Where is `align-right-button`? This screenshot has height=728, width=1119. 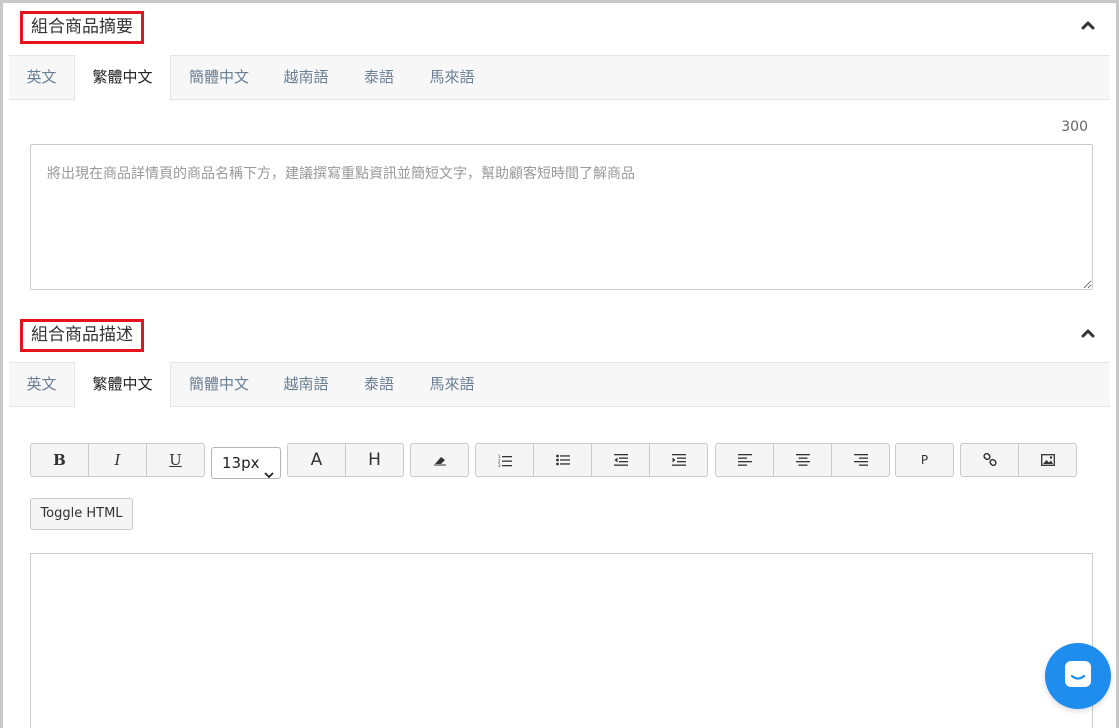
align-right-button is located at coordinates (860, 460).